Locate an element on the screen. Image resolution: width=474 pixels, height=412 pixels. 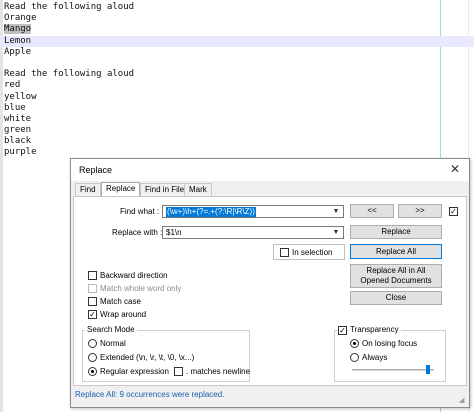
editor-line: purple is located at coordinates (237, 152).